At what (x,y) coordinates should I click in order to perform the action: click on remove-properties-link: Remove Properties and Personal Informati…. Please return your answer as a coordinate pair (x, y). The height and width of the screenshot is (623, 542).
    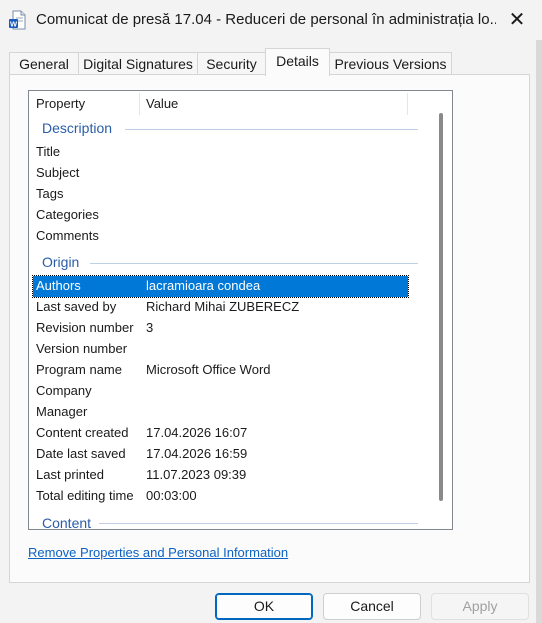
    Looking at the image, I should click on (158, 552).